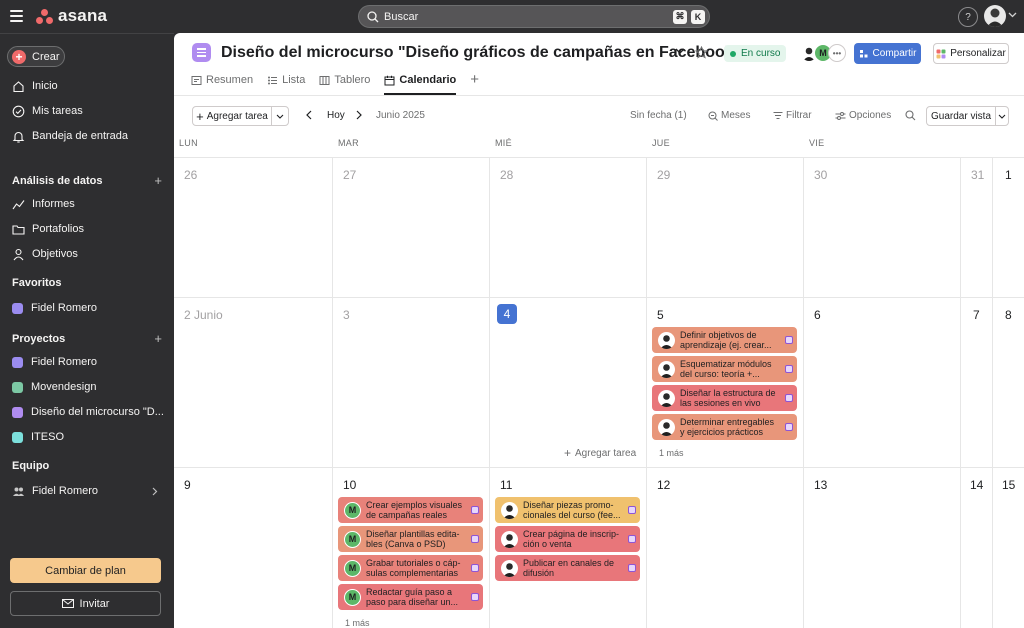 This screenshot has height=628, width=1024. I want to click on asana-logo: asana, so click(71, 16).